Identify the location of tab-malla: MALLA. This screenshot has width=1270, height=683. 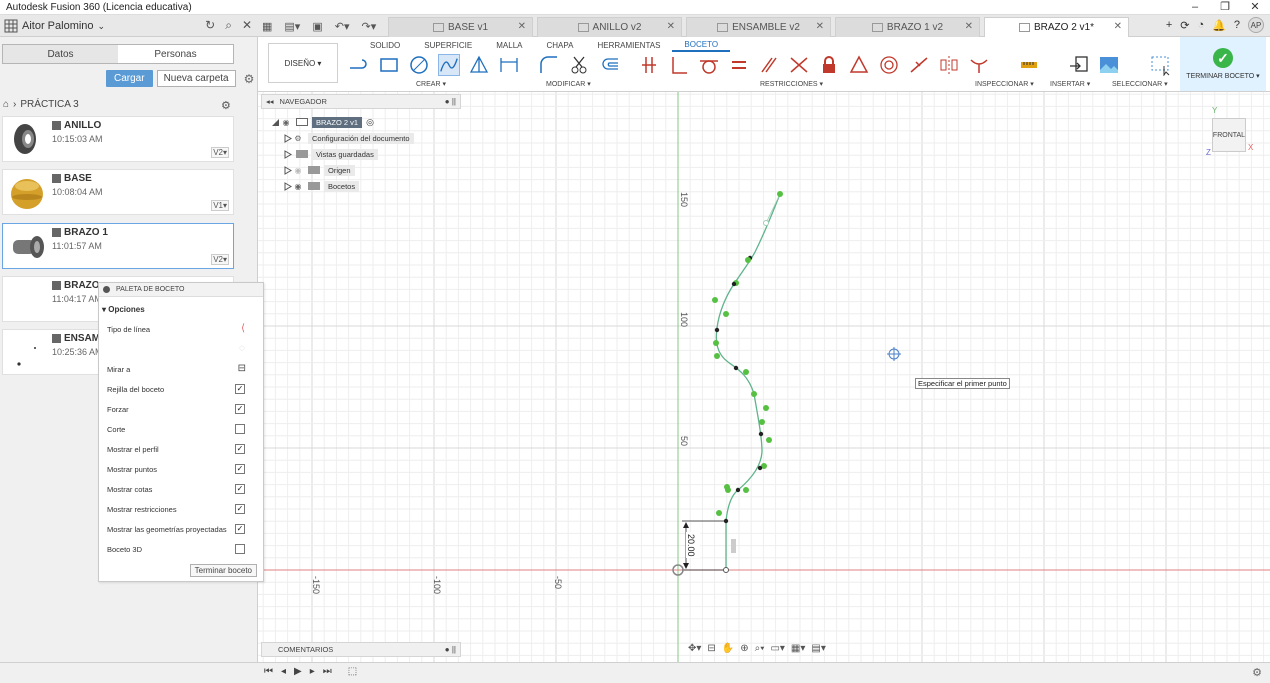
(509, 45).